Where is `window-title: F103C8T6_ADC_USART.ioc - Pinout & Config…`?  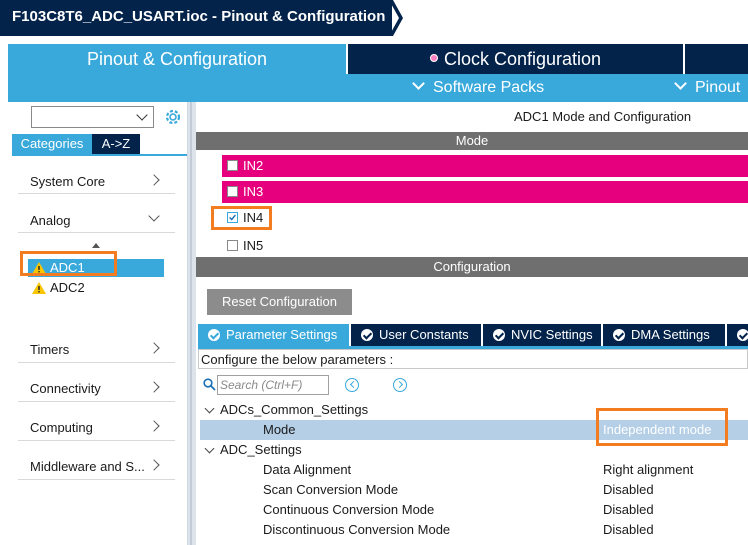 window-title: F103C8T6_ADC_USART.ioc - Pinout & Config… is located at coordinates (196, 18).